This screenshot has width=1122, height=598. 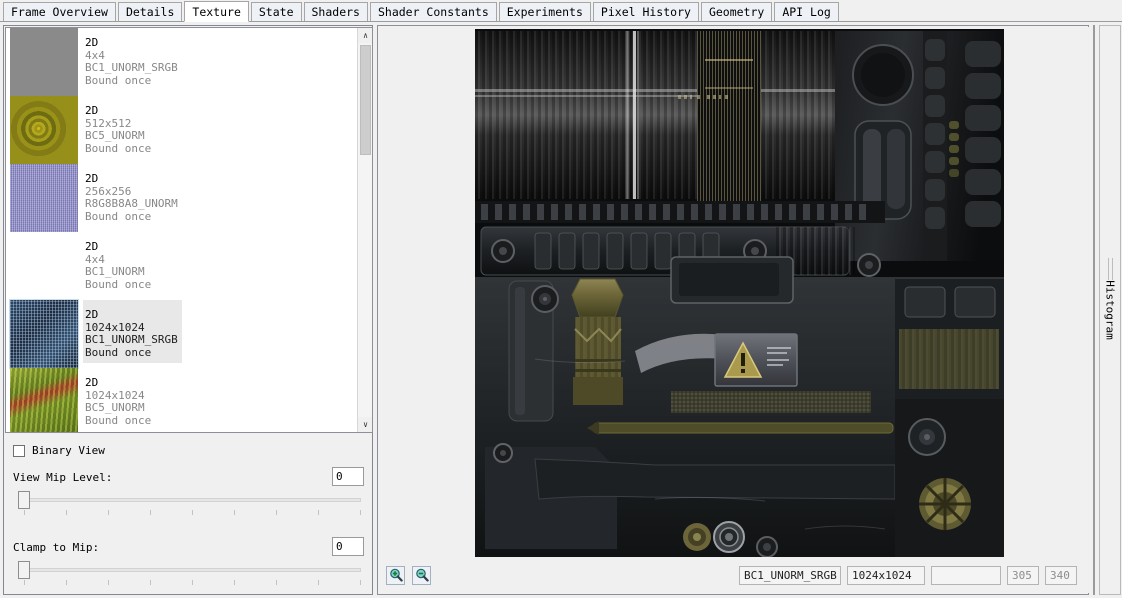 What do you see at coordinates (131, 203) in the screenshot?
I see `texture-format: R8G8B8A8_UNORM` at bounding box center [131, 203].